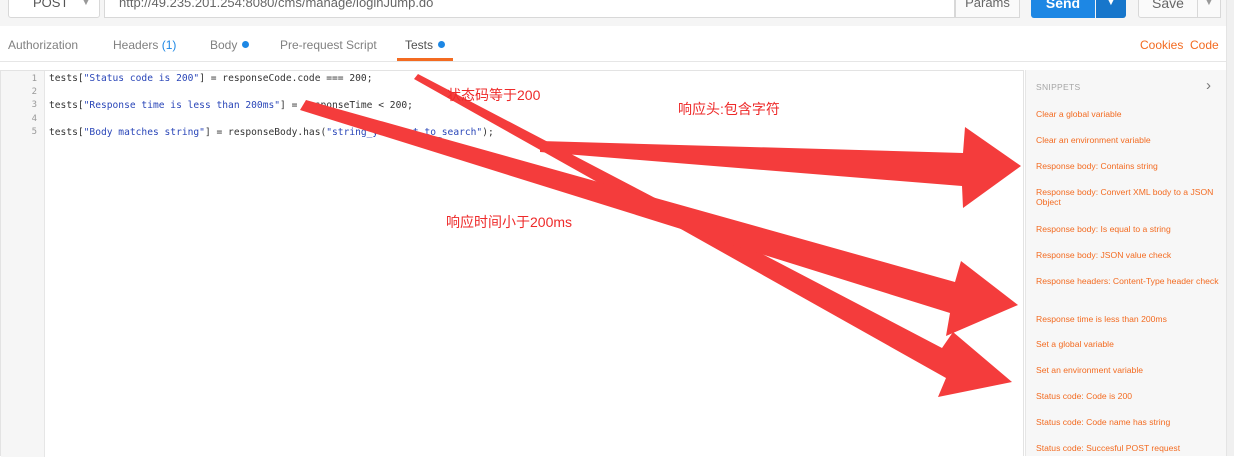 The width and height of the screenshot is (1234, 457). What do you see at coordinates (1129, 344) in the screenshot?
I see `snippet-item: Set a global variable` at bounding box center [1129, 344].